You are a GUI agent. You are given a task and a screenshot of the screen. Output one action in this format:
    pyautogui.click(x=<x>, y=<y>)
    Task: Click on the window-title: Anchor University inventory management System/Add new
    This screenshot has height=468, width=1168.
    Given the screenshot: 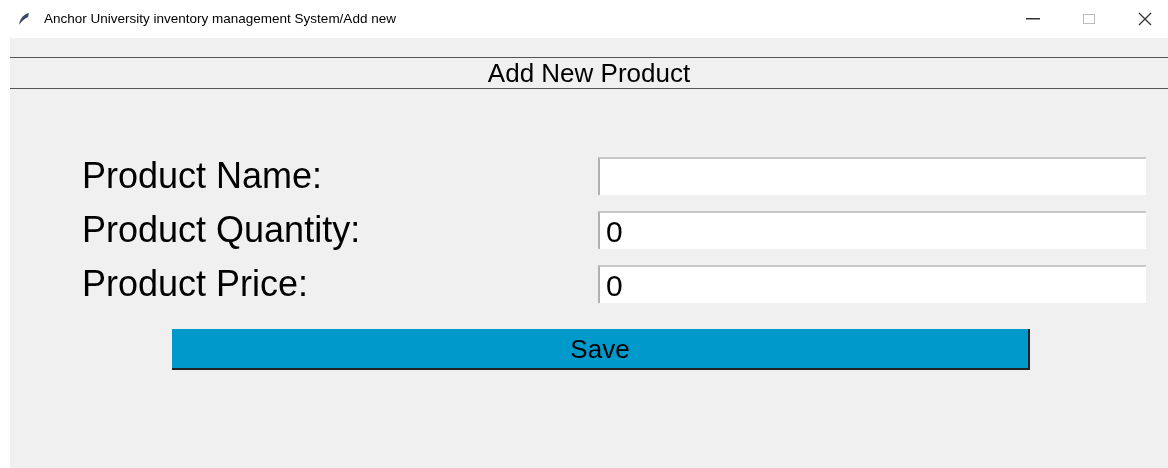 What is the action you would take?
    pyautogui.click(x=220, y=18)
    